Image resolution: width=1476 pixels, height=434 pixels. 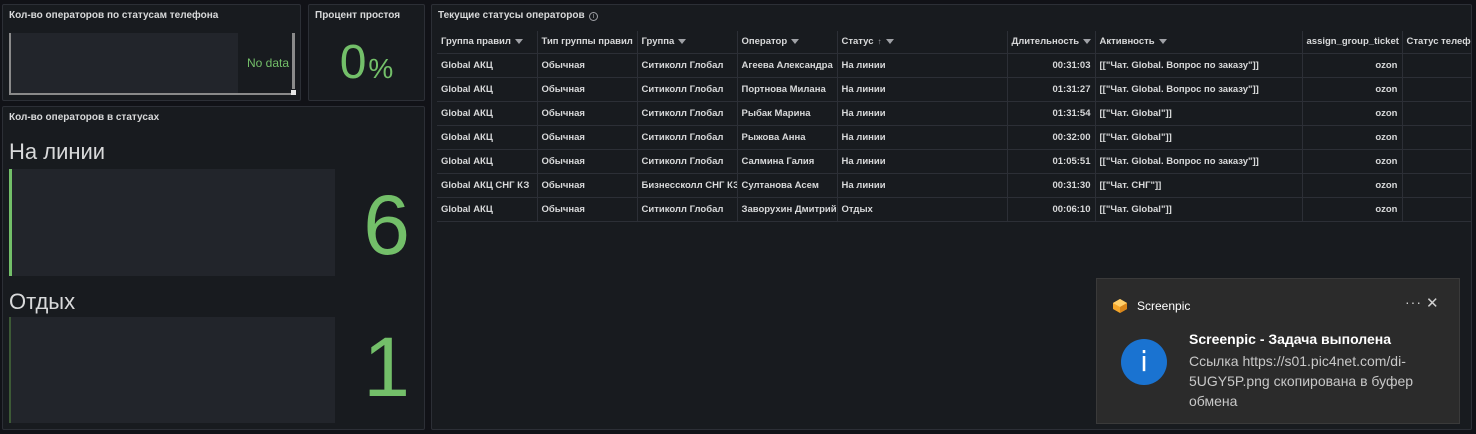 What do you see at coordinates (1164, 306) in the screenshot?
I see `toast-app-name: Screenpic` at bounding box center [1164, 306].